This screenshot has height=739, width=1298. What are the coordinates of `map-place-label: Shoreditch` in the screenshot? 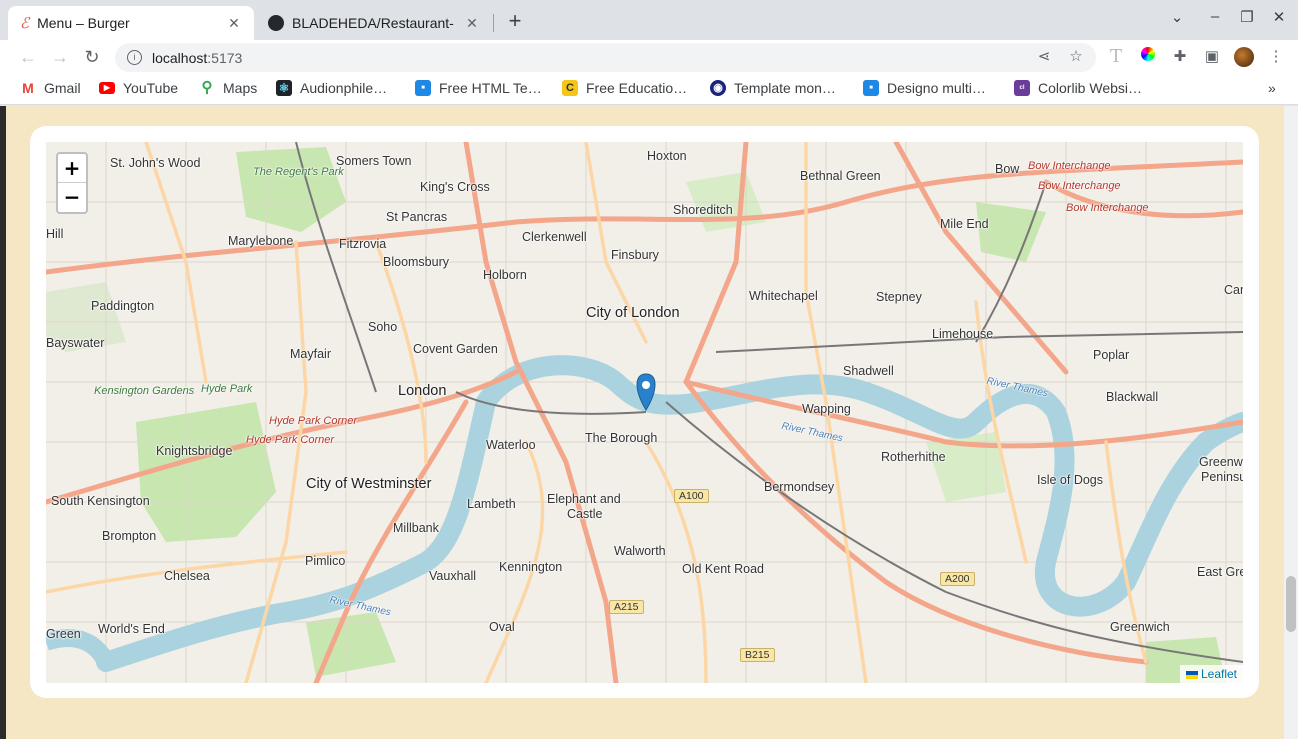 It's located at (703, 210).